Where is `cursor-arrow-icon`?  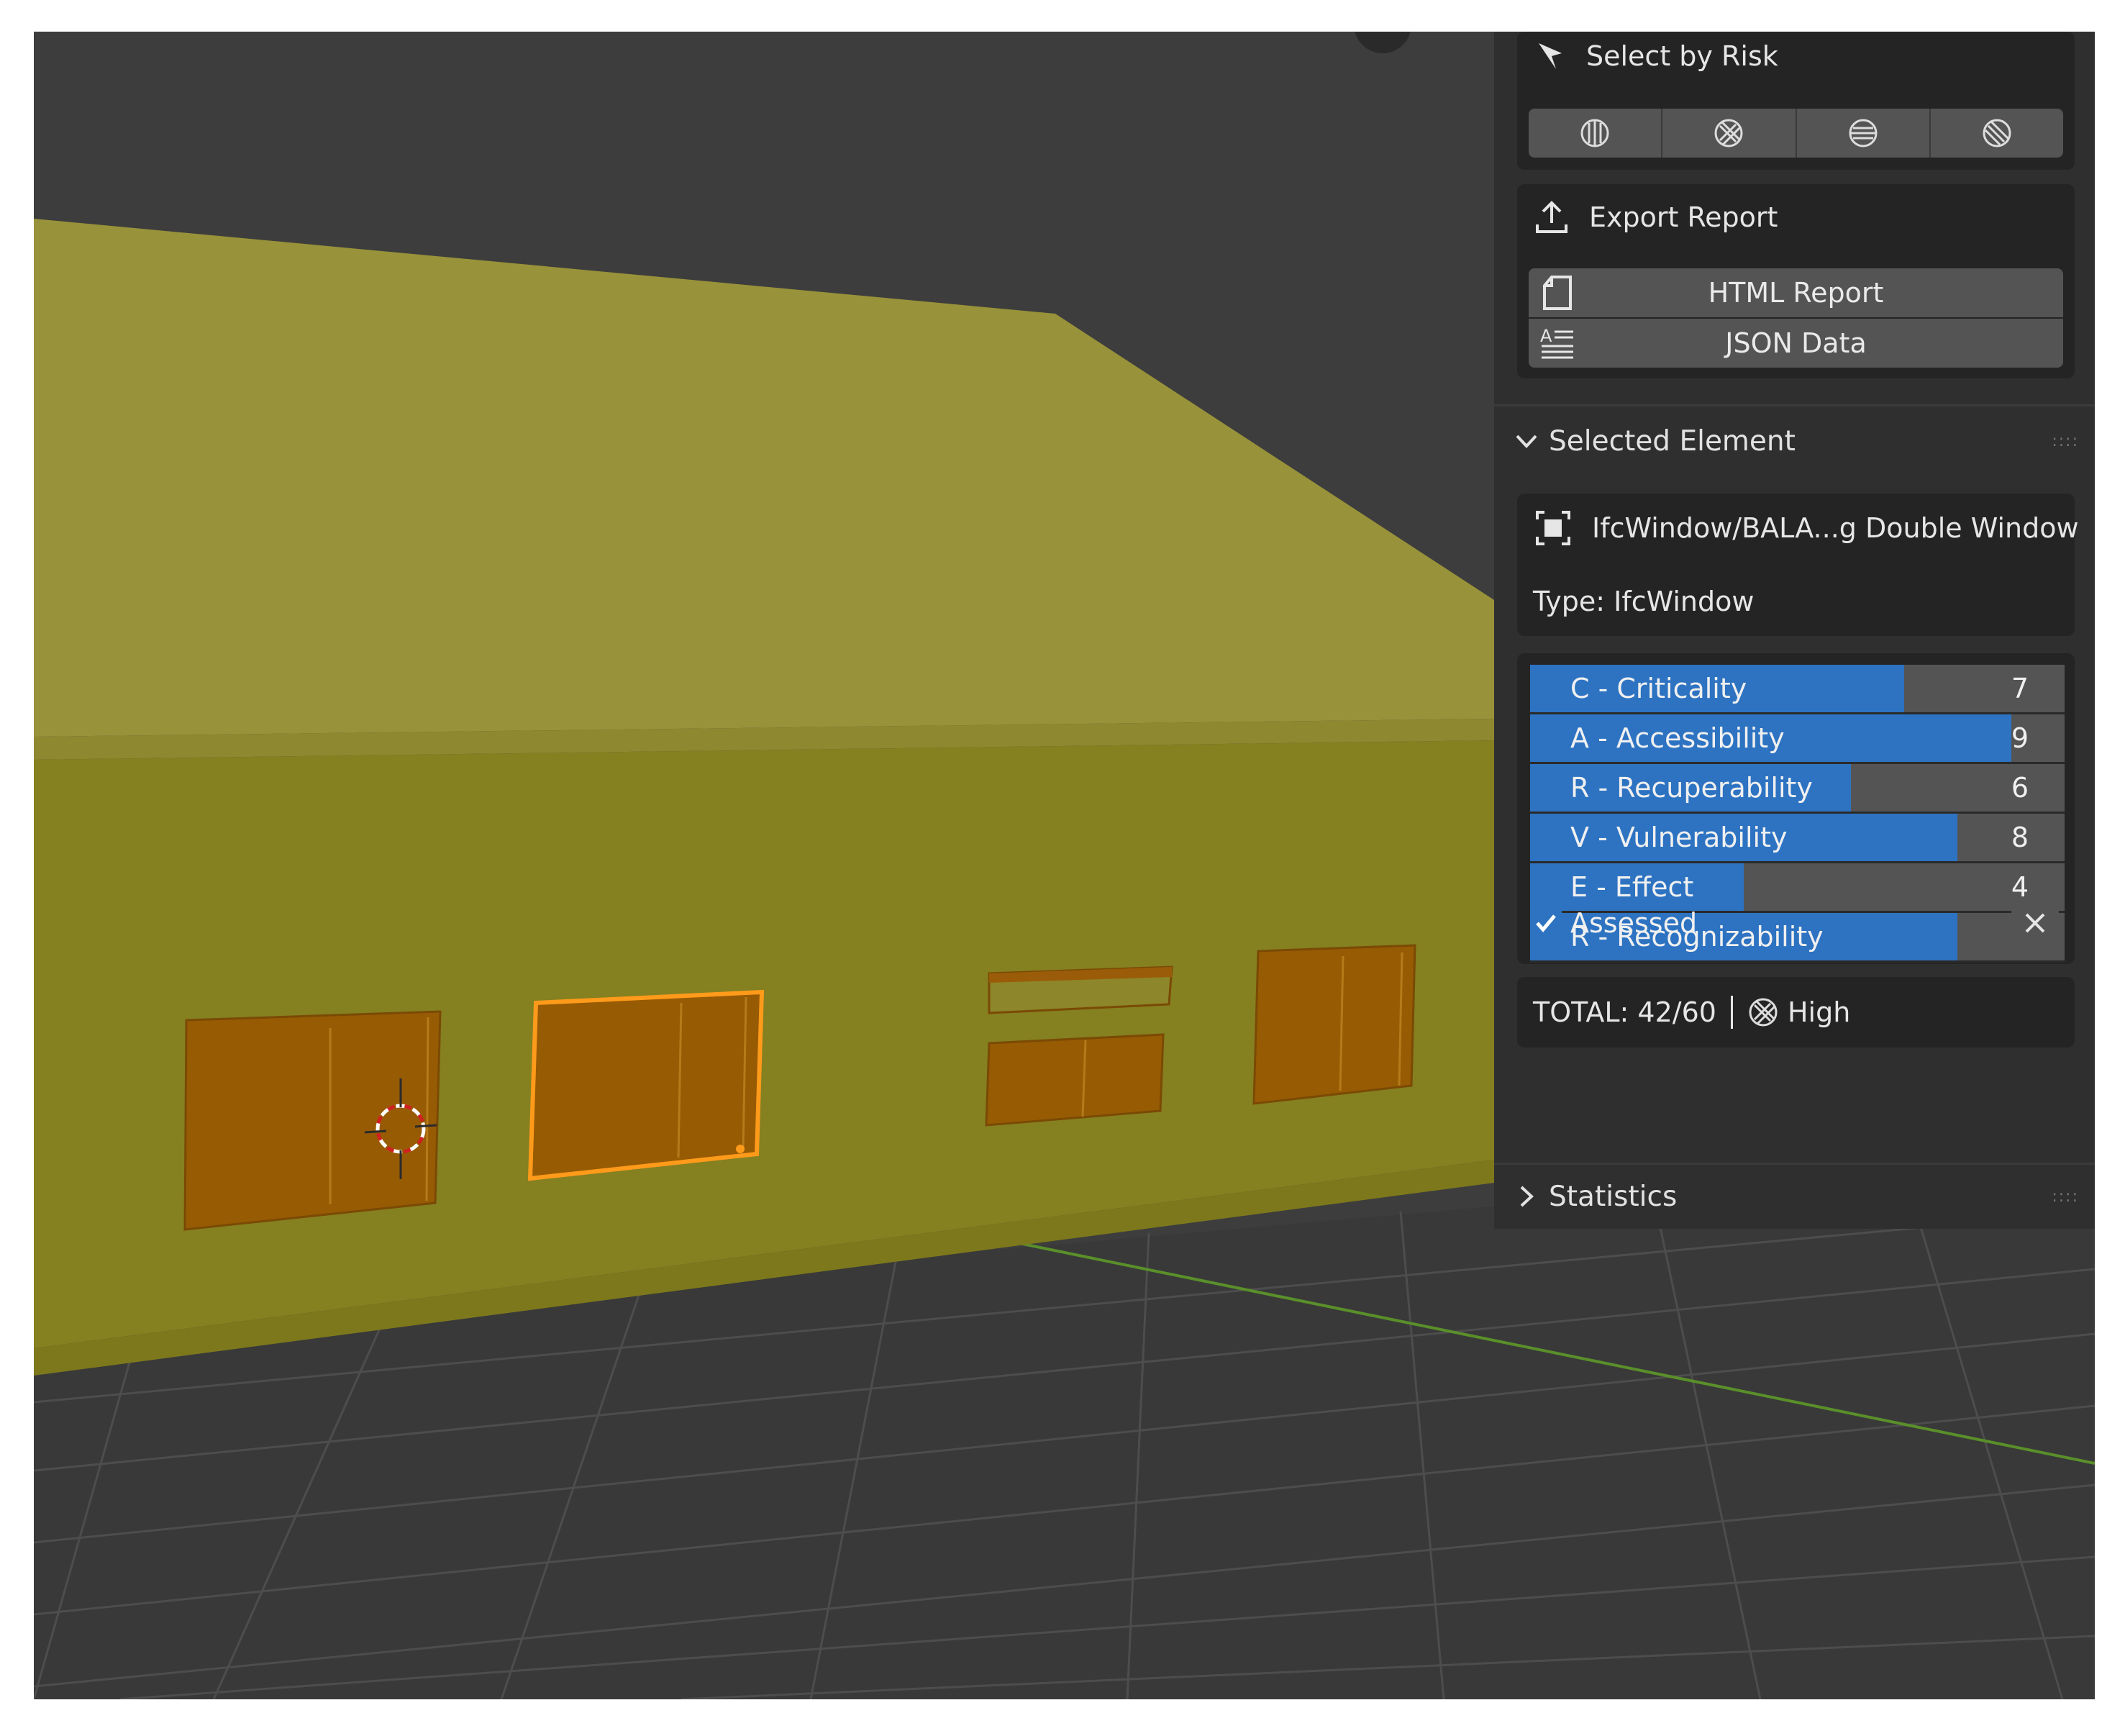 cursor-arrow-icon is located at coordinates (1550, 56).